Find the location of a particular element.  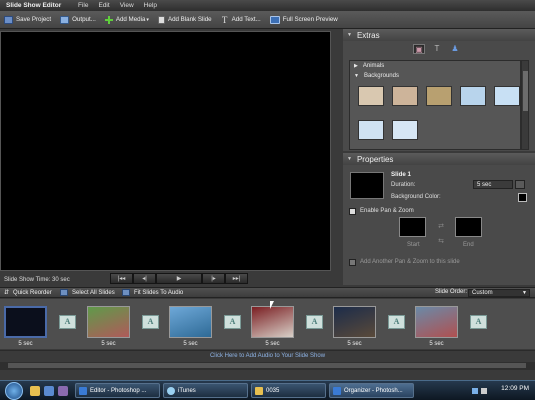

chevron-down-icon: ▾ is located at coordinates (147, 19).